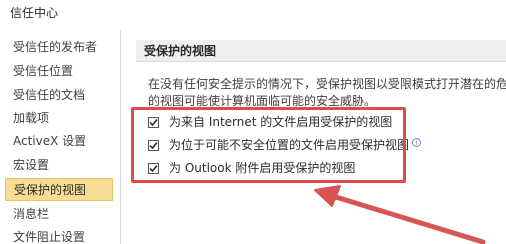  What do you see at coordinates (59, 165) in the screenshot?
I see `sidebar-item-macro-settings: 宏设置` at bounding box center [59, 165].